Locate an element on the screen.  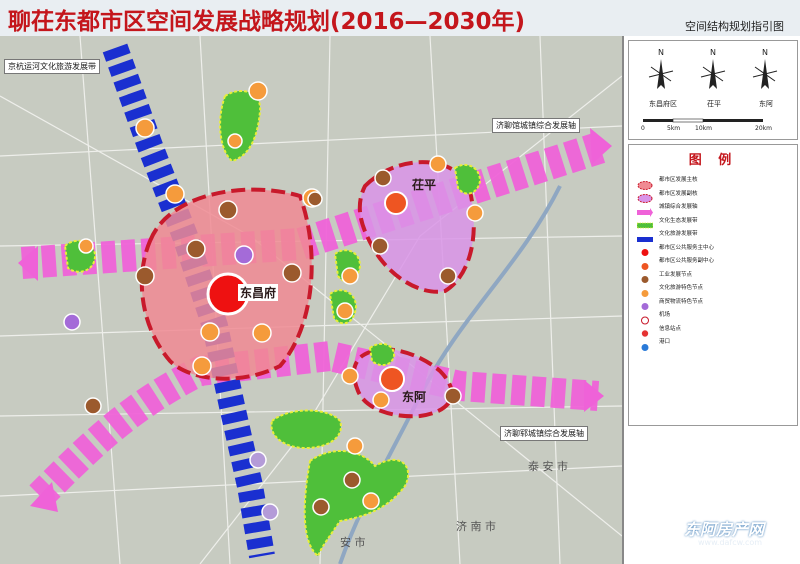
jinan-label: 济 南 市 is located at coordinates (476, 526).